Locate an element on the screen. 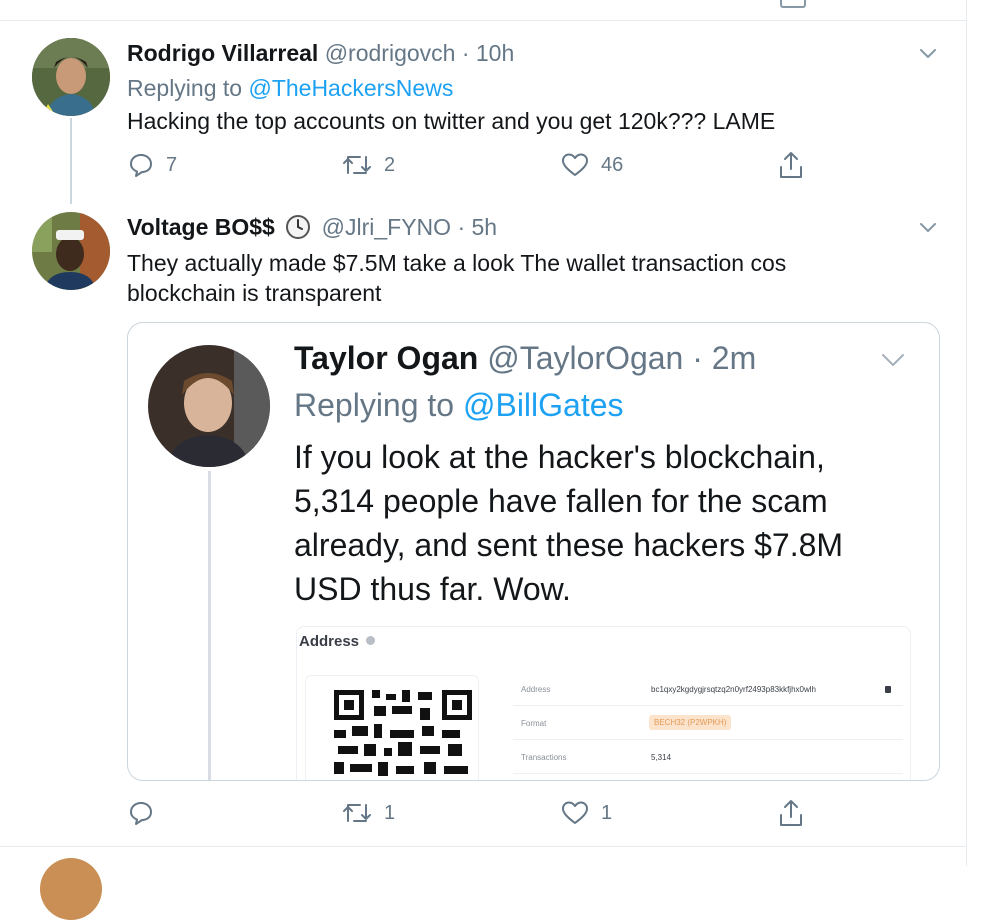  retweet-count: 1 is located at coordinates (390, 812).